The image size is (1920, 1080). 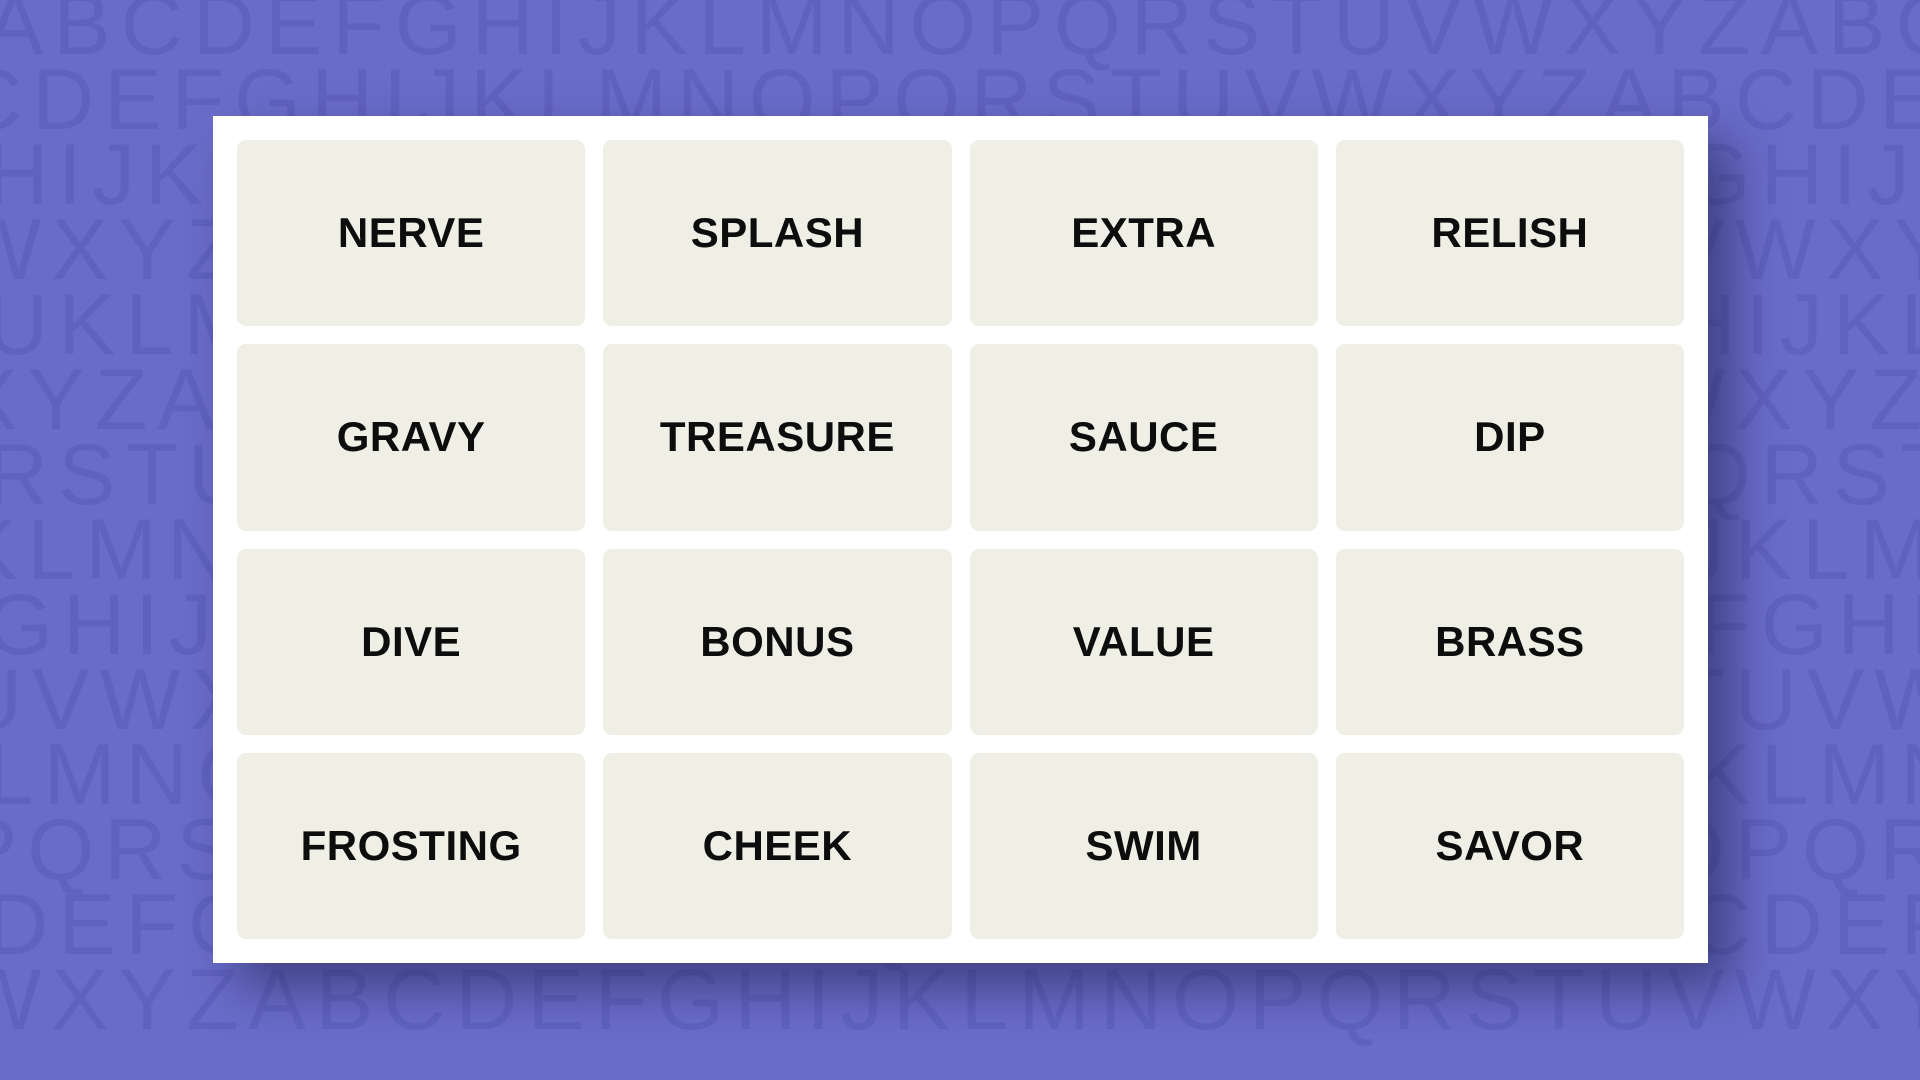 I want to click on word-tile-label: SPLASH, so click(x=777, y=233).